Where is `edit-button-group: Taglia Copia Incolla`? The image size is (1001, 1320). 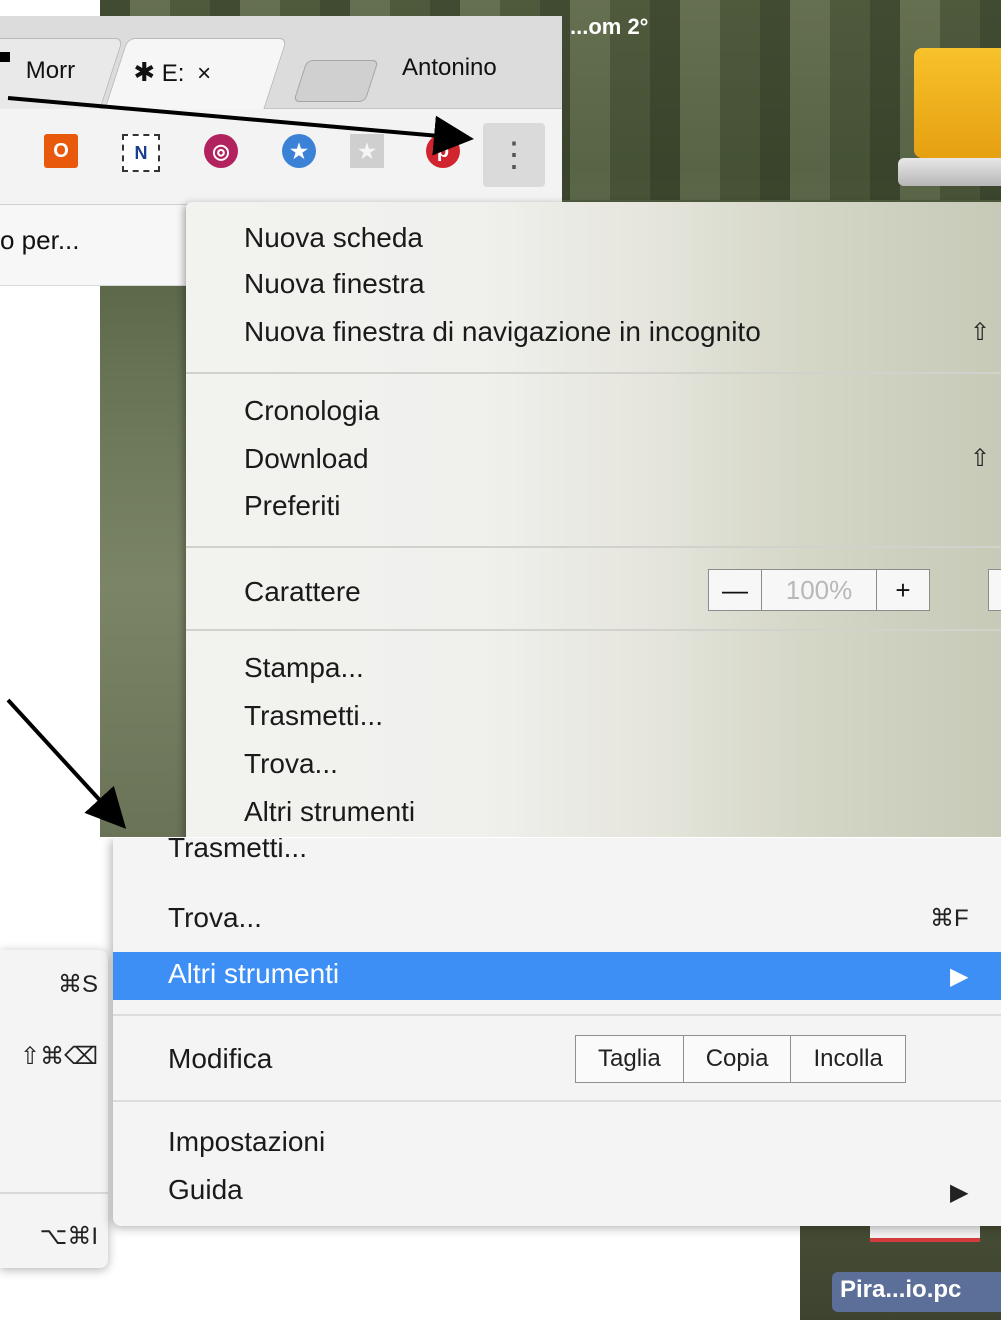 edit-button-group: Taglia Copia Incolla is located at coordinates (740, 1059).